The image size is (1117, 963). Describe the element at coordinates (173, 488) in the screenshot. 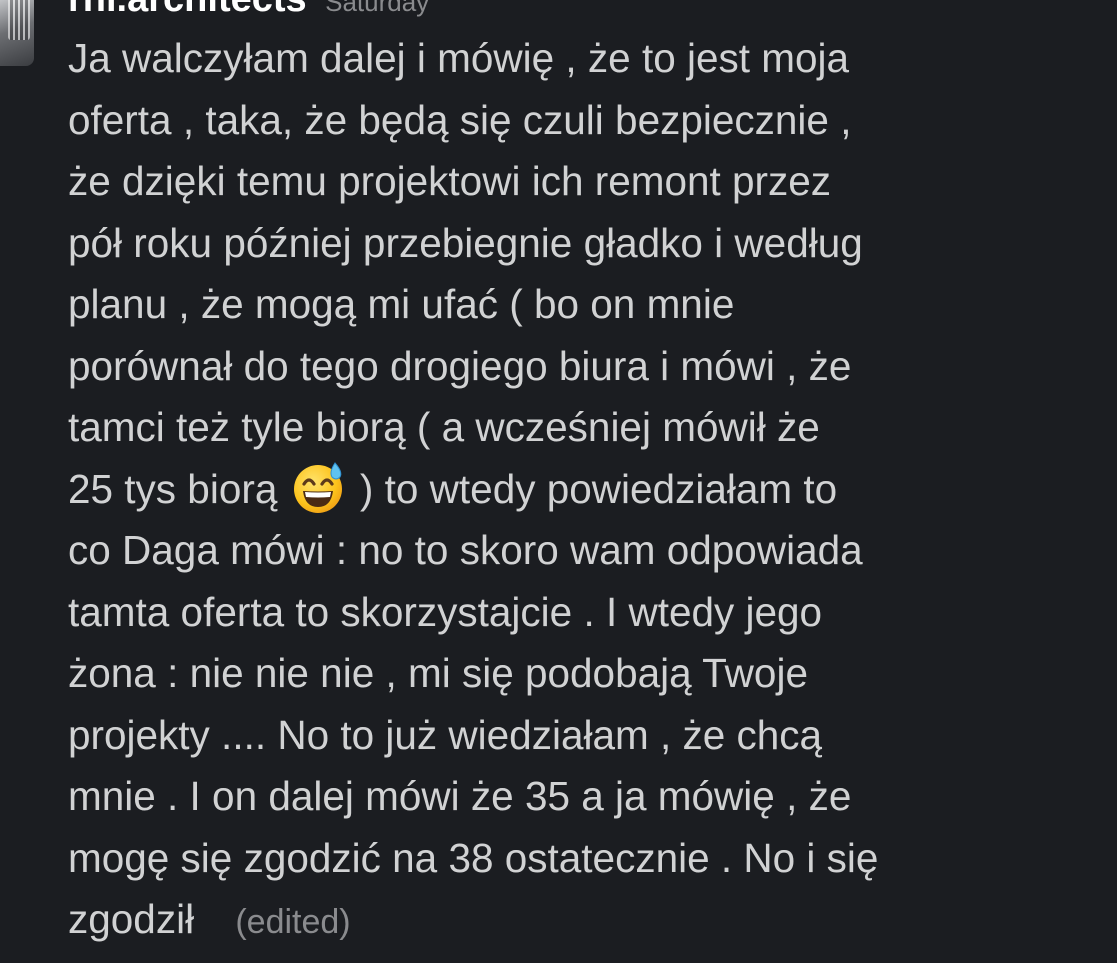

I see `message-text-fragment: 25 tys biorą` at that location.